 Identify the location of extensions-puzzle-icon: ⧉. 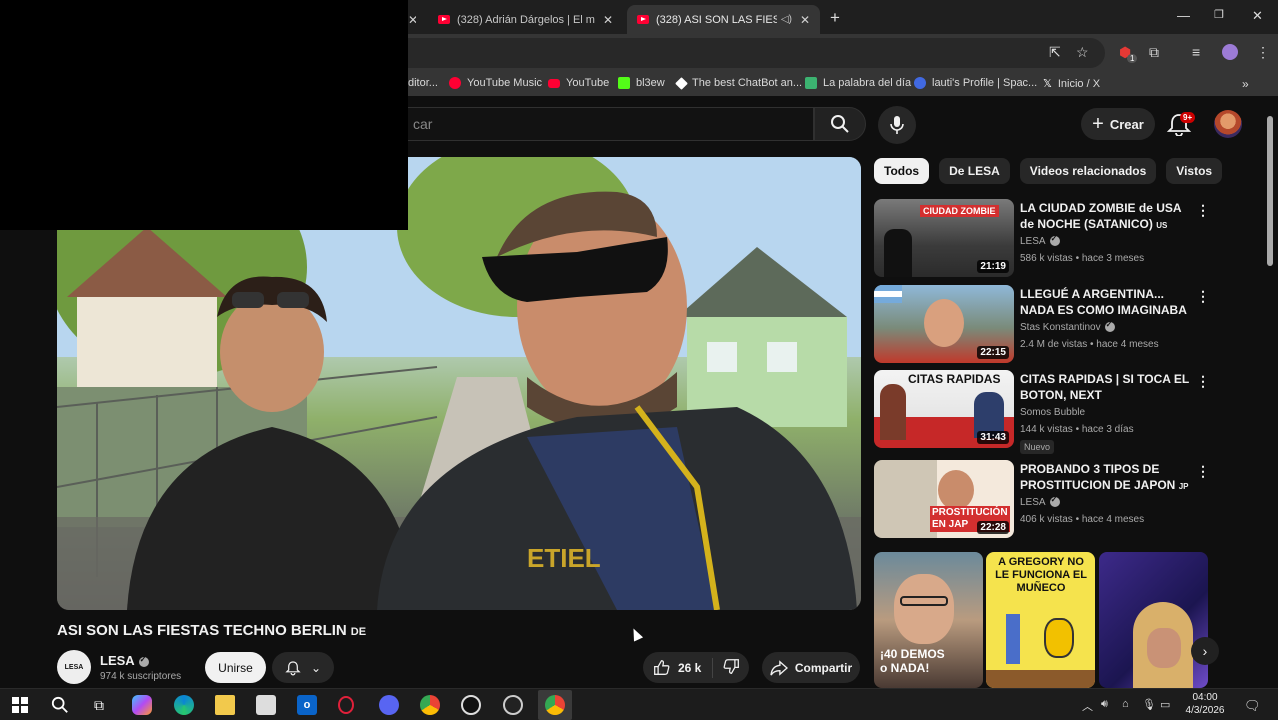
(1154, 52).